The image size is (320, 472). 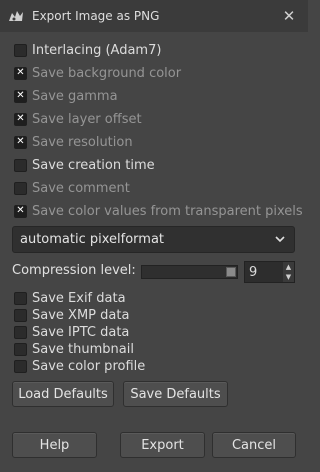 I want to click on slider-handle, so click(x=231, y=272).